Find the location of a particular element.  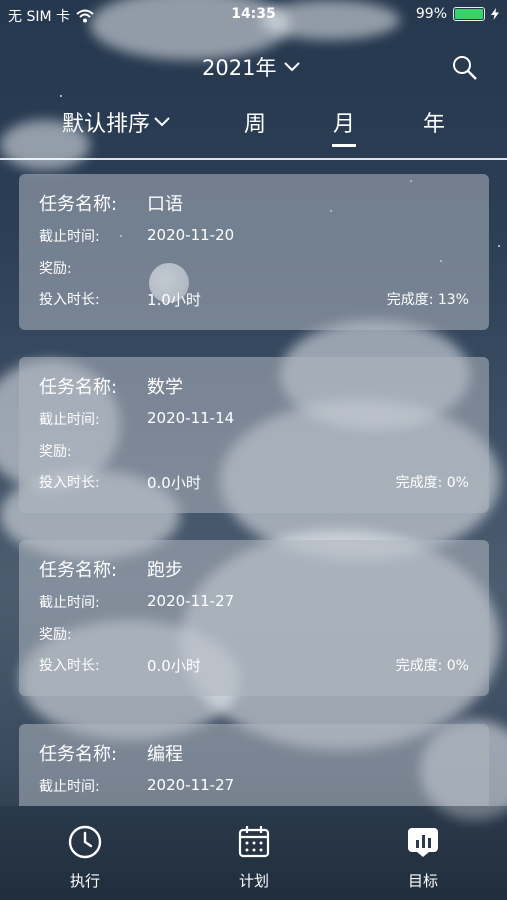

calendar-icon is located at coordinates (254, 842).